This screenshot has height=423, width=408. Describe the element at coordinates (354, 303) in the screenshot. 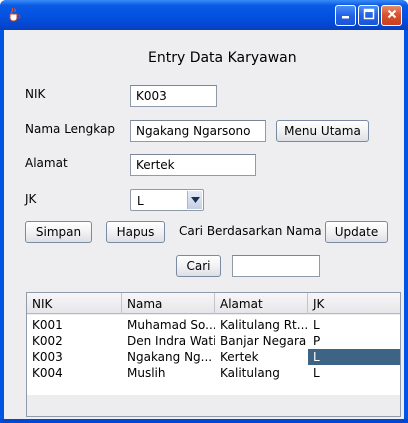

I see `column-header-jk: JK` at that location.